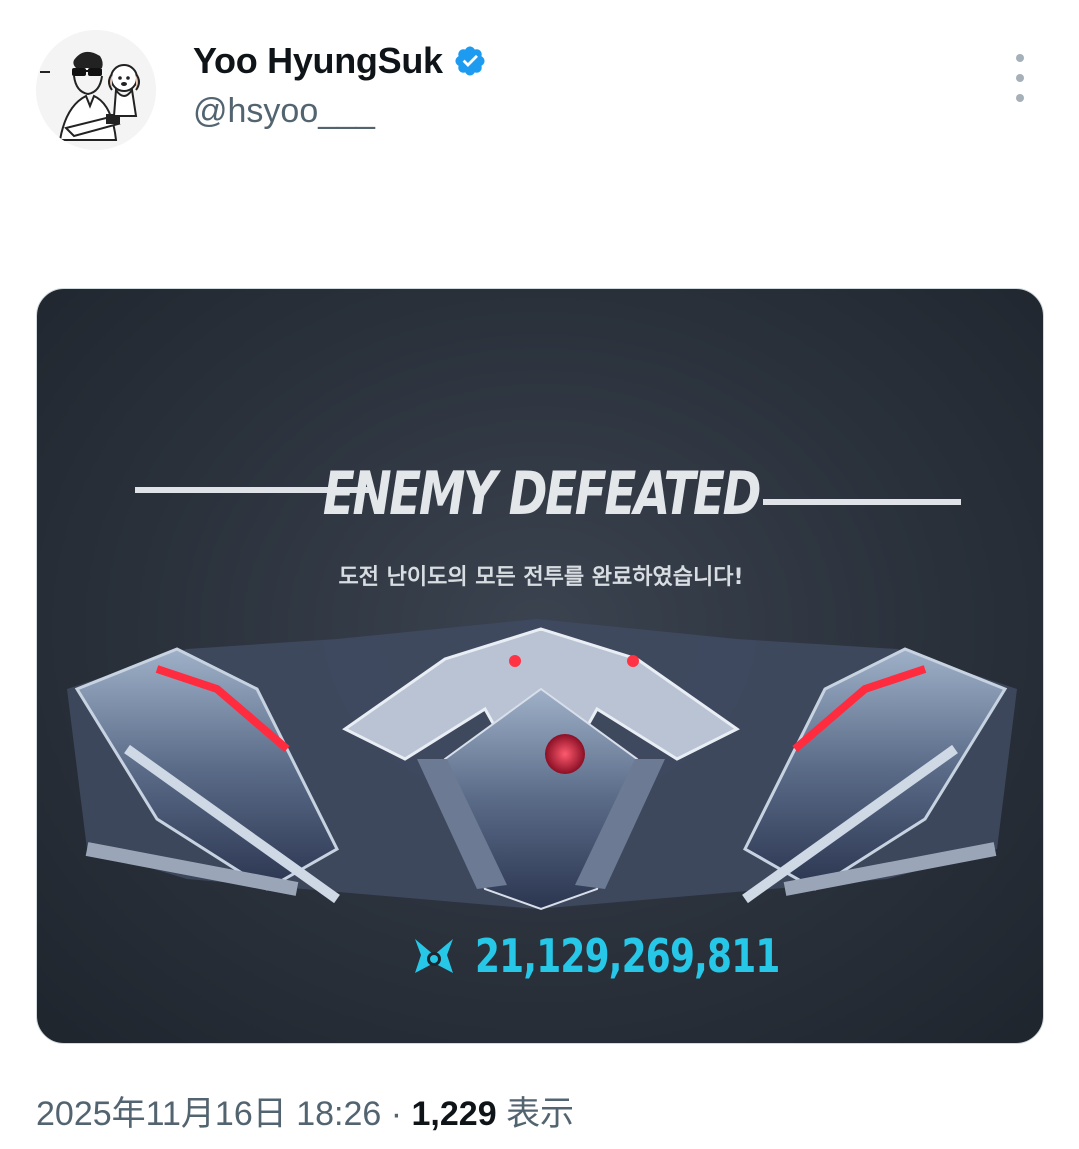 Image resolution: width=1079 pixels, height=1149 pixels. What do you see at coordinates (454, 1114) in the screenshot?
I see `views-count: 1,229` at bounding box center [454, 1114].